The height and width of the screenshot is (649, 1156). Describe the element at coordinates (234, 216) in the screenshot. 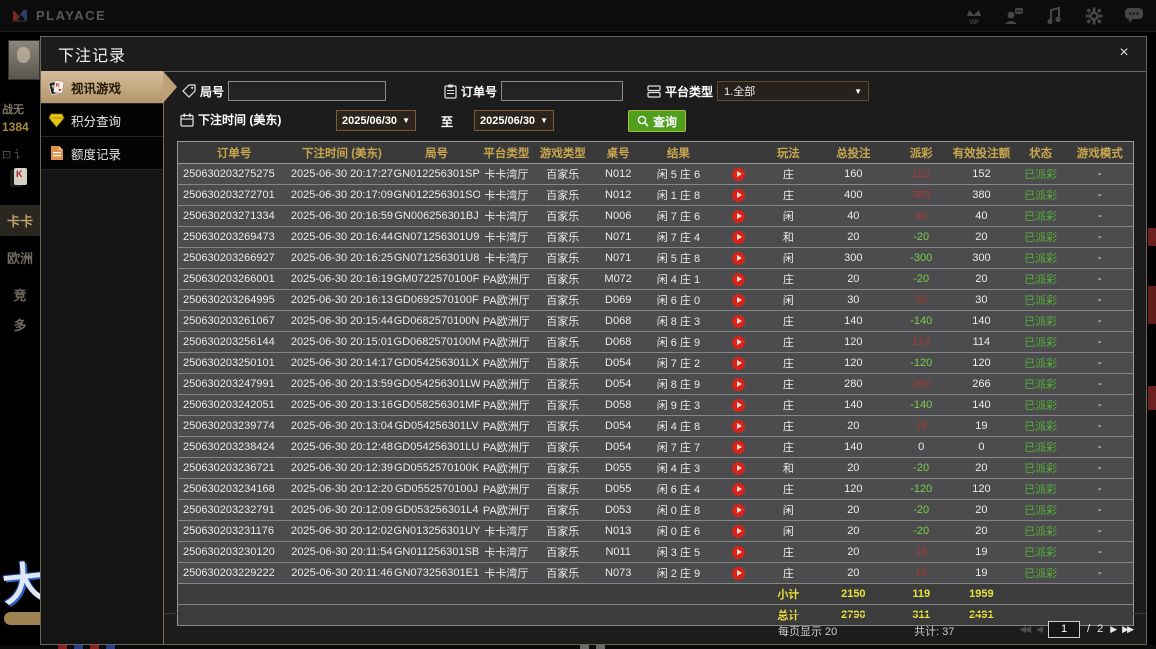

I see `cell-order_no: 250630203271334` at that location.